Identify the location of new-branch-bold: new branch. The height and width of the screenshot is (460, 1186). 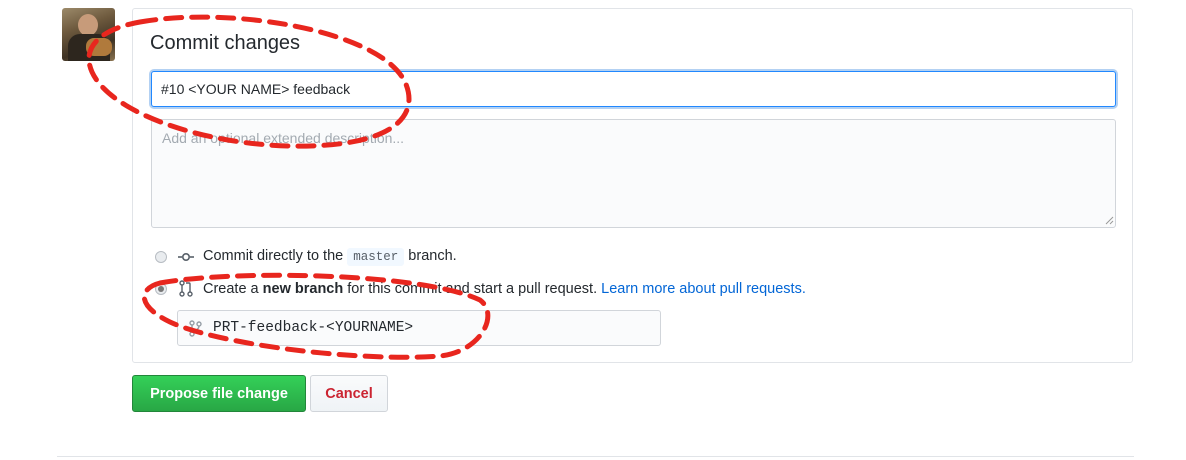
(303, 289).